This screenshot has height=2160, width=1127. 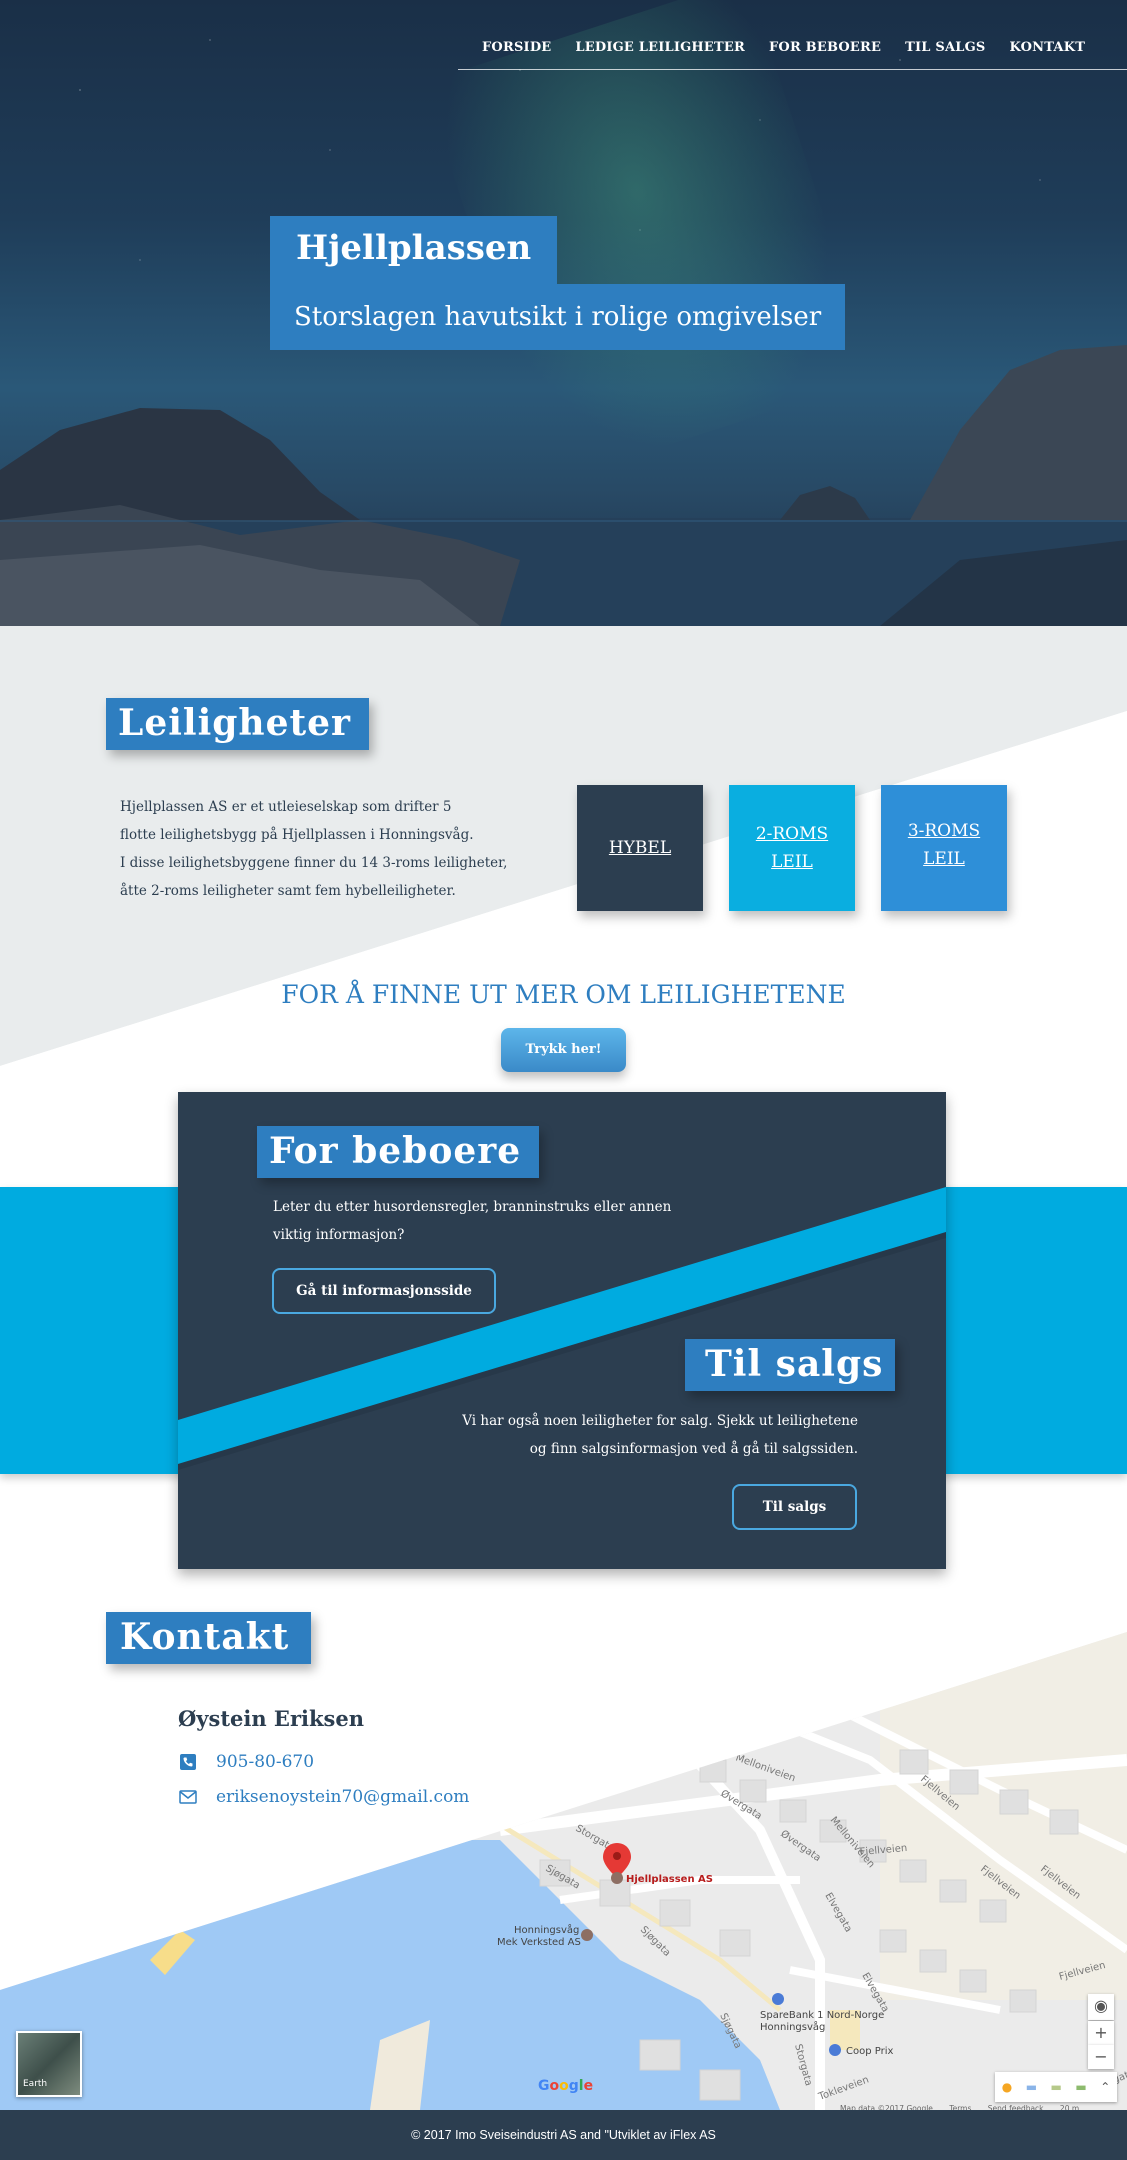 I want to click on nav-item-ledige-leiligheter: LEDIGE LEILIGHETER, so click(x=660, y=47).